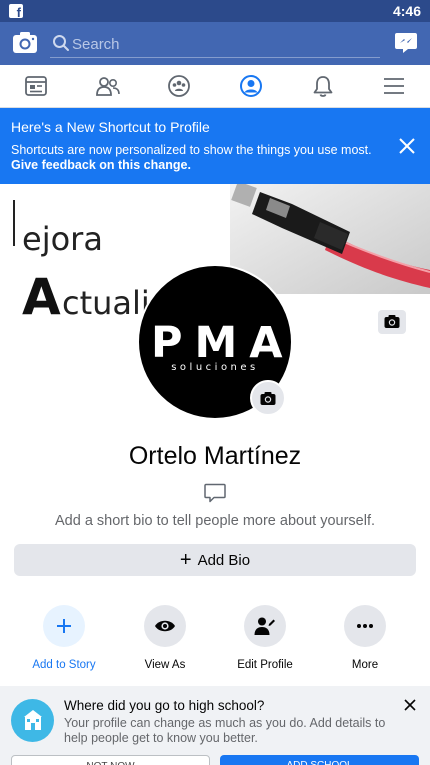 This screenshot has height=765, width=430. Describe the element at coordinates (201, 165) in the screenshot. I see `feedback-link: Give feedback on this change.` at that location.